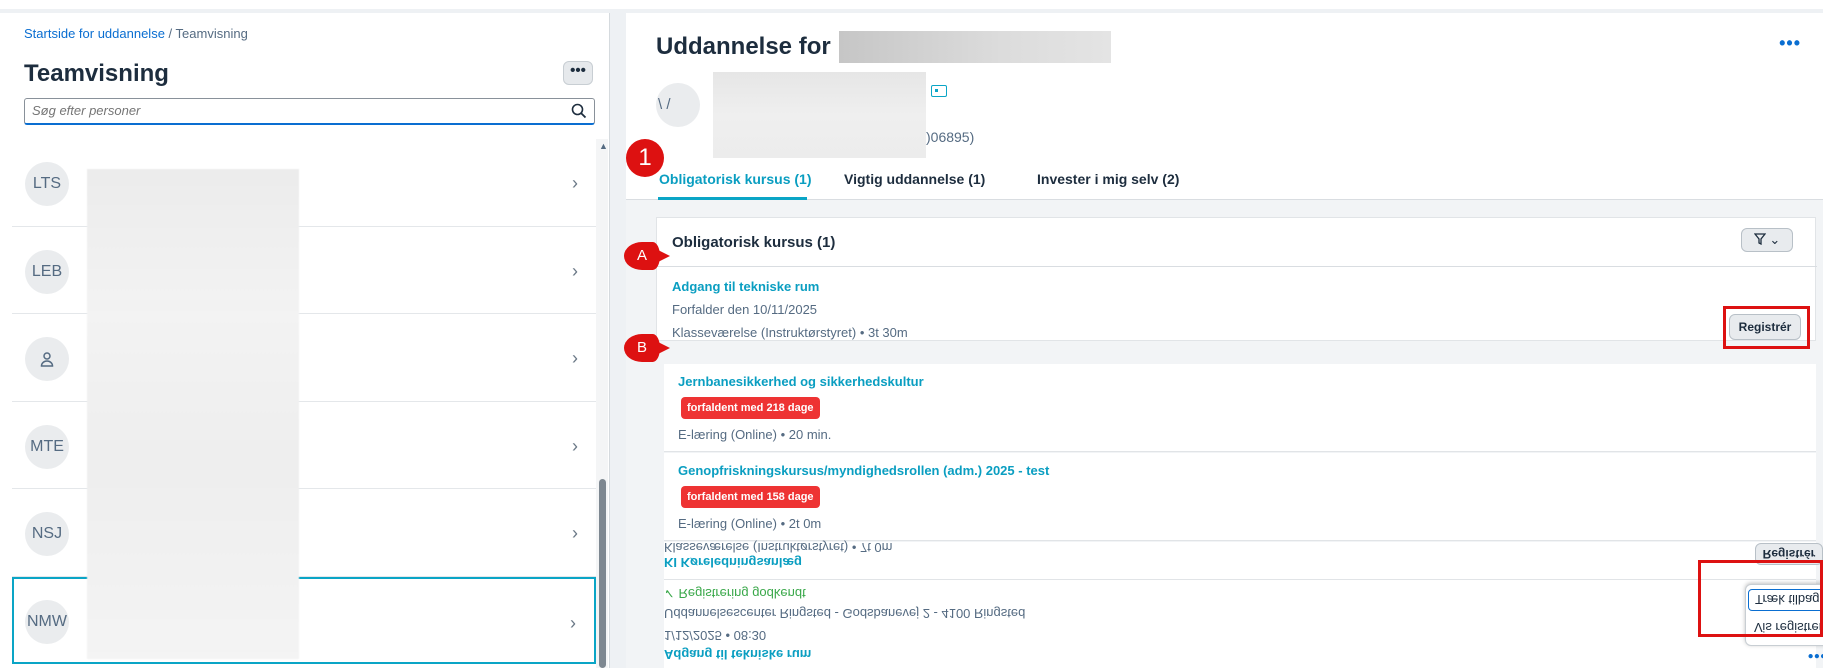 The image size is (1823, 668). What do you see at coordinates (911, 4) in the screenshot?
I see `top-strip` at bounding box center [911, 4].